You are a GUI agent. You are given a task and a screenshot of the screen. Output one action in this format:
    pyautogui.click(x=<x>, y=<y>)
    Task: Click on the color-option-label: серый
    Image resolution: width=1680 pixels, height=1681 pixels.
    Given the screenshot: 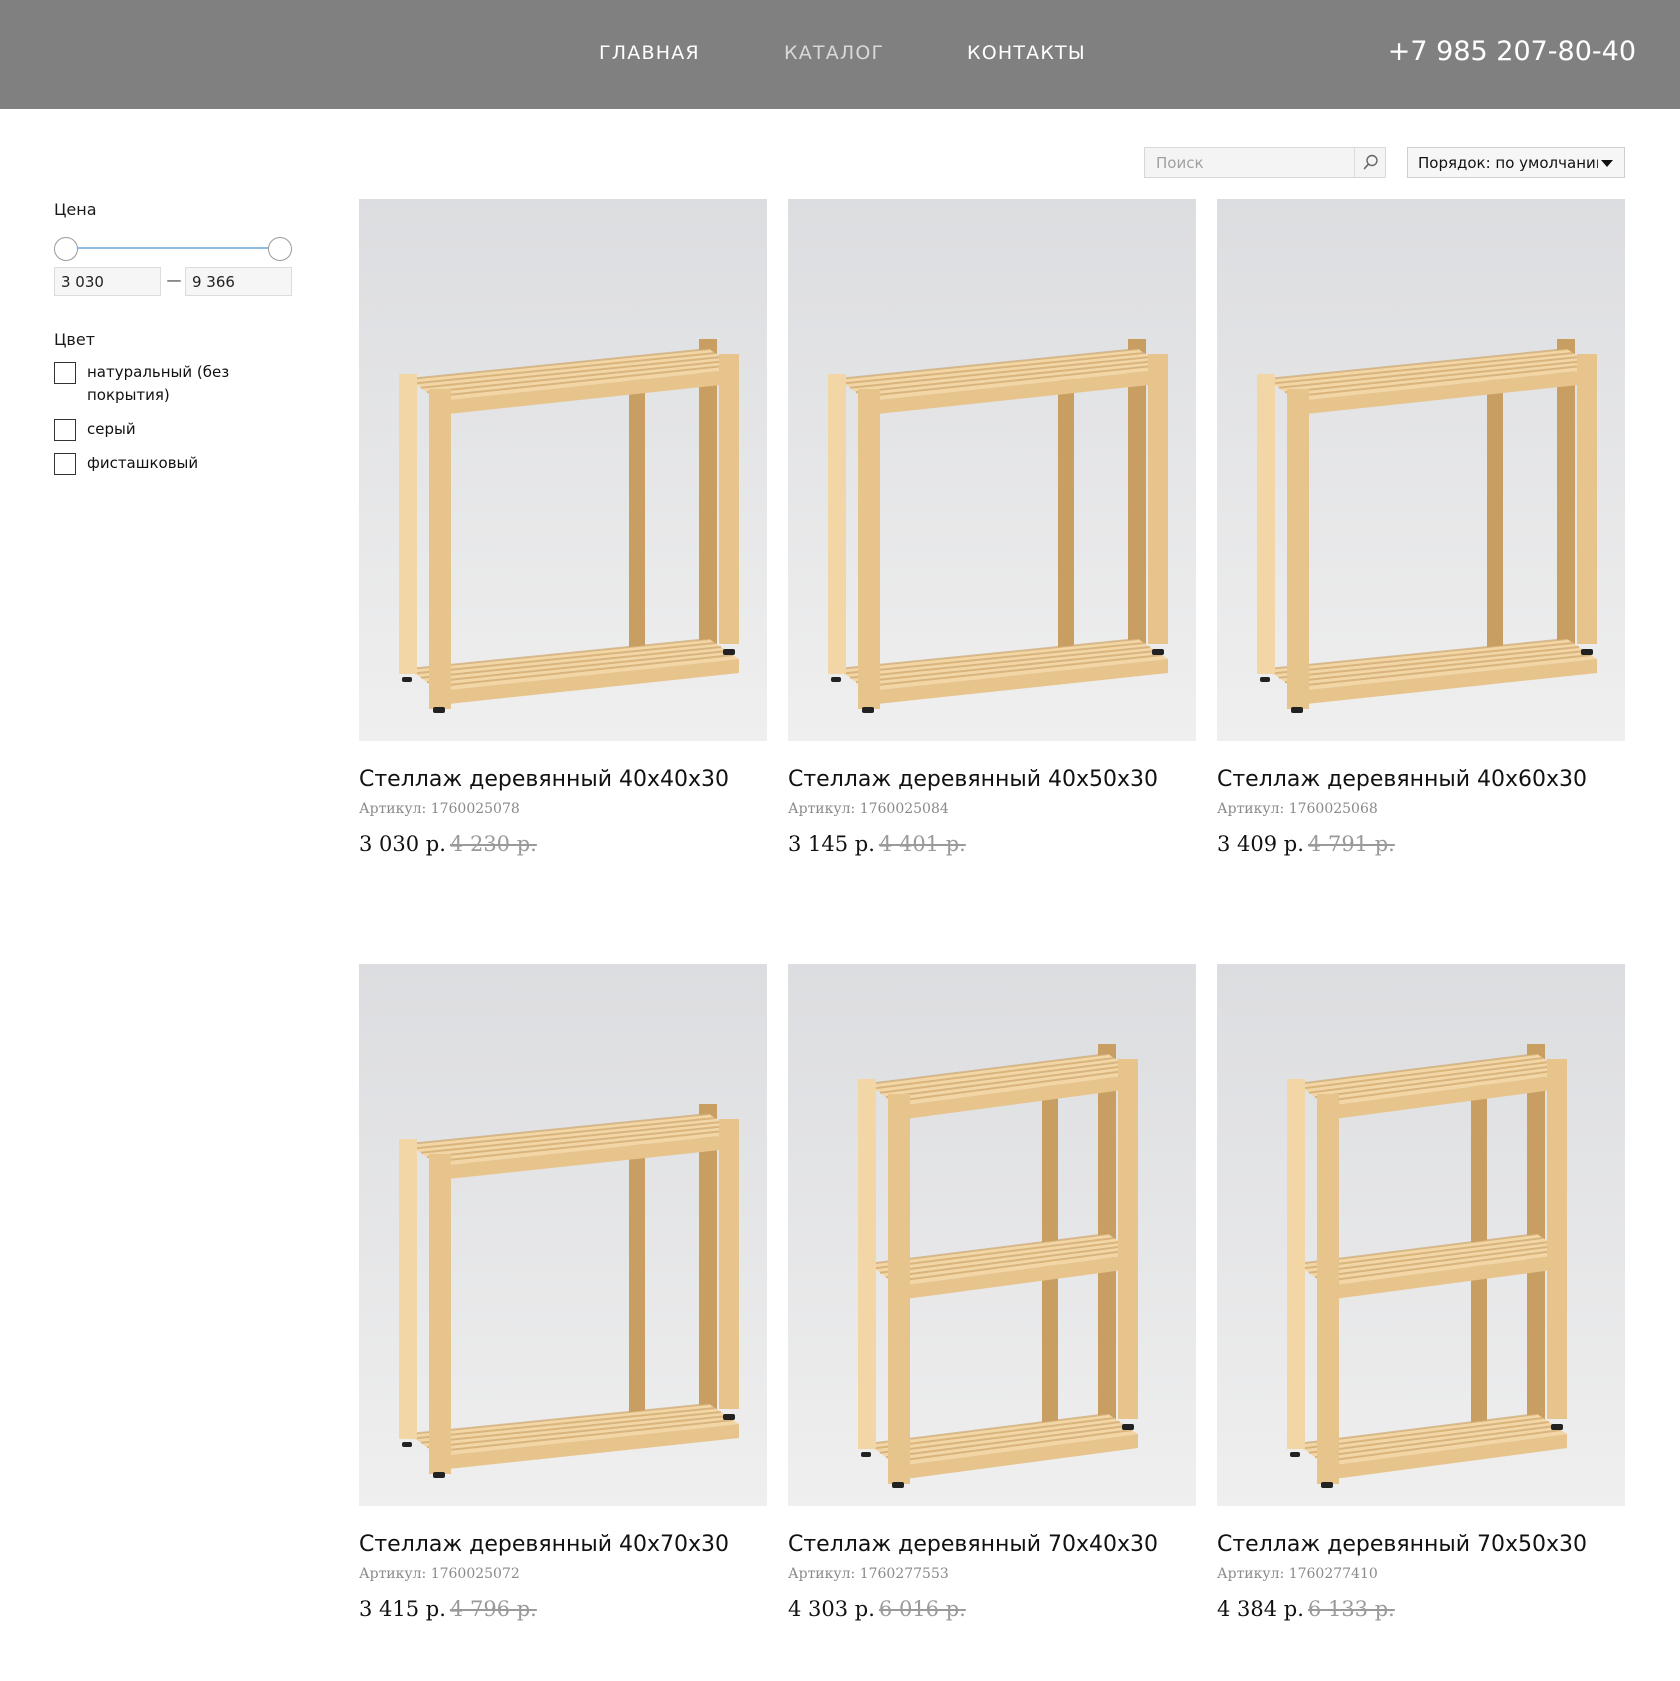 What is the action you would take?
    pyautogui.click(x=111, y=429)
    